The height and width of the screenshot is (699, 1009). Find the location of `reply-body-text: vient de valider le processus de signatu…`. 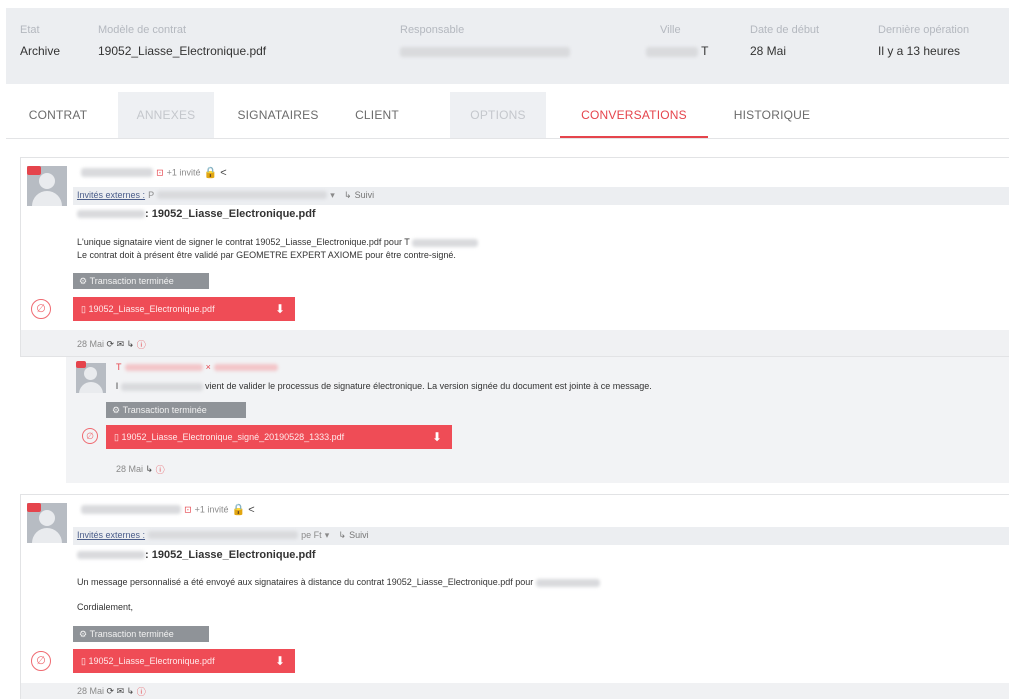

reply-body-text: vient de valider le processus de signatu… is located at coordinates (428, 386).